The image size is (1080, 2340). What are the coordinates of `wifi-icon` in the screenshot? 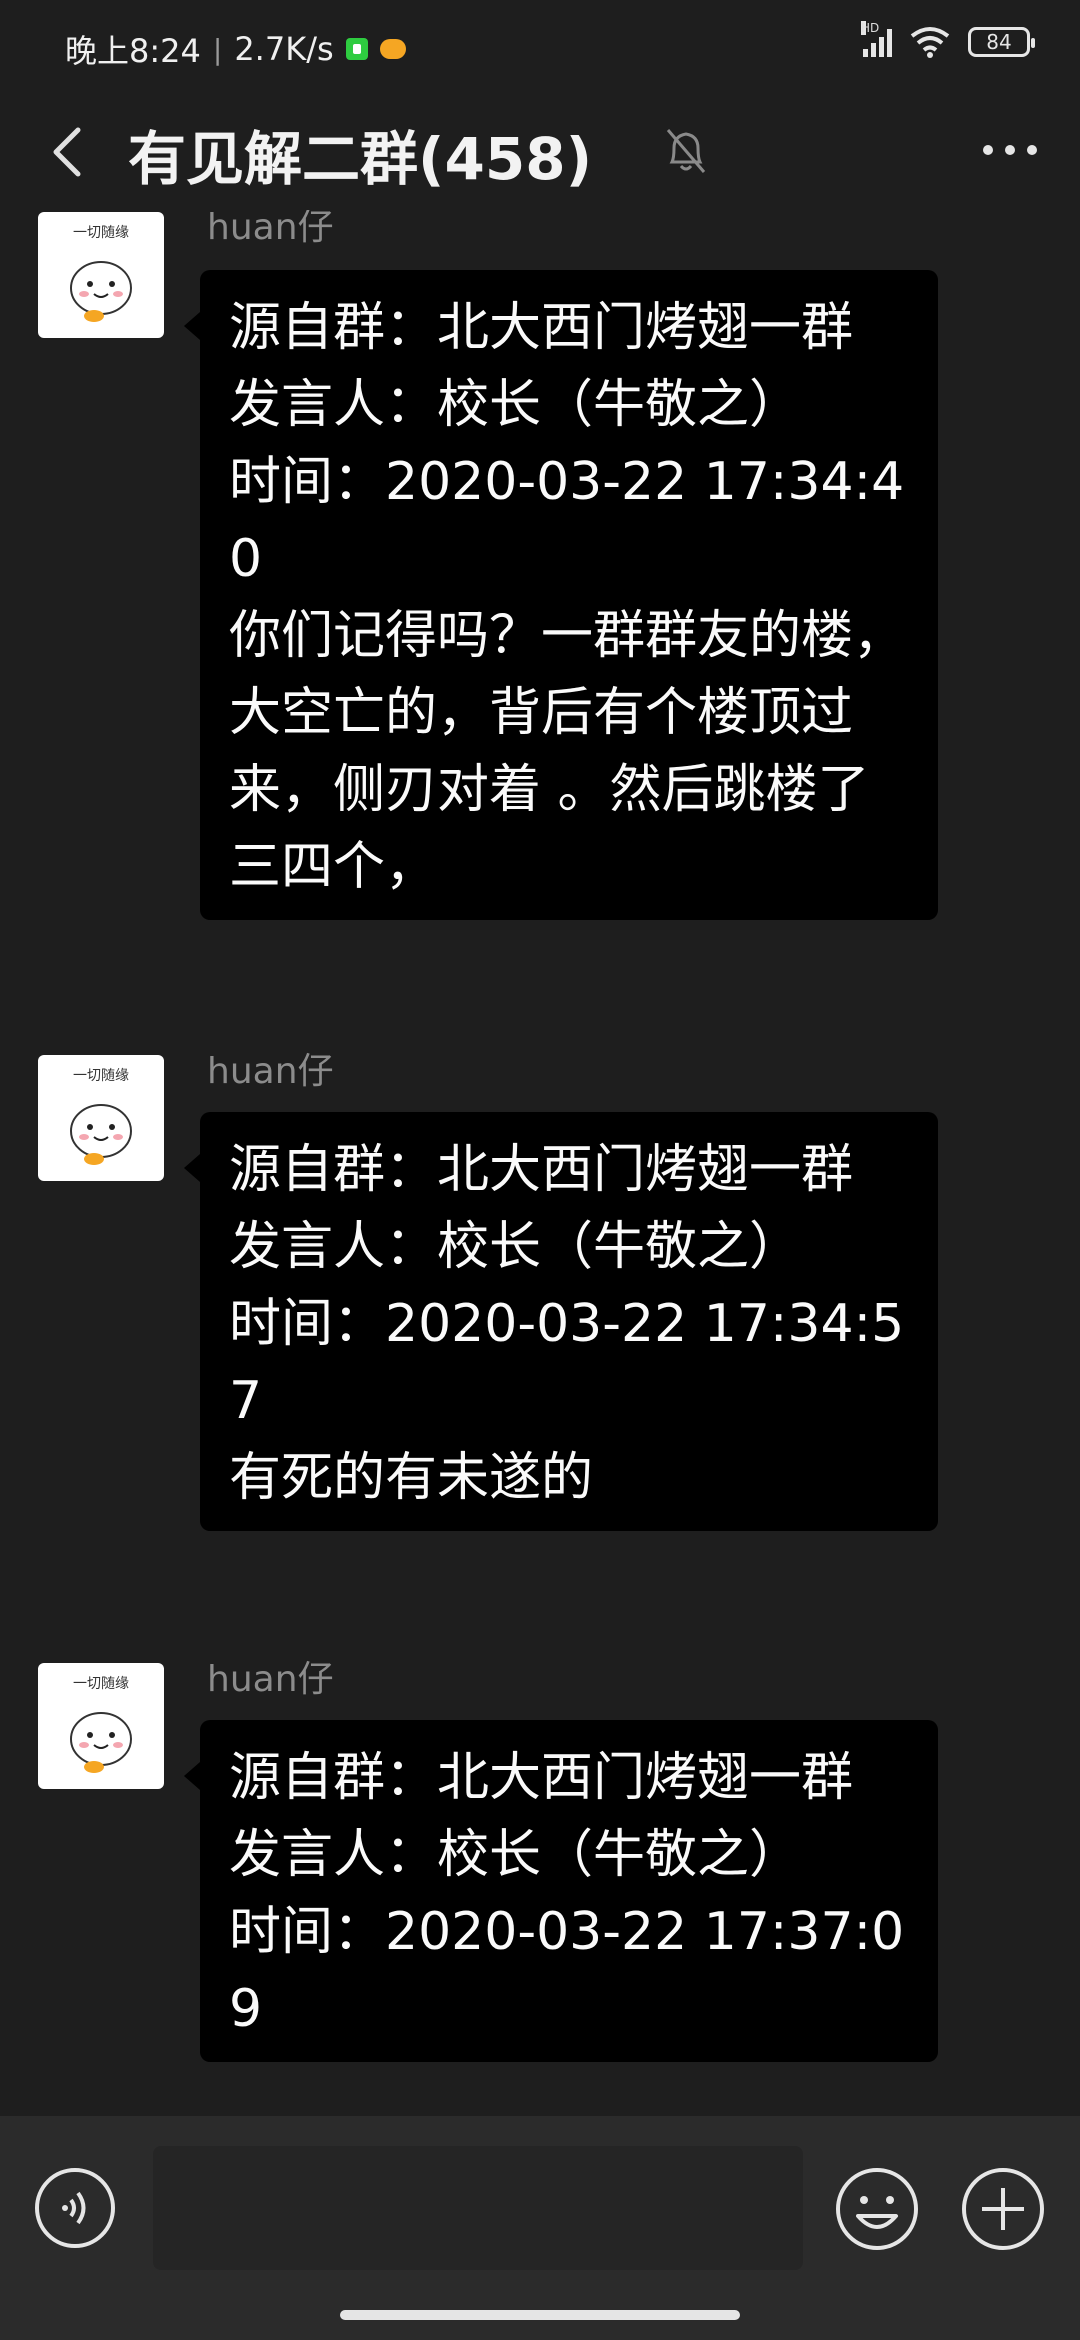 It's located at (930, 42).